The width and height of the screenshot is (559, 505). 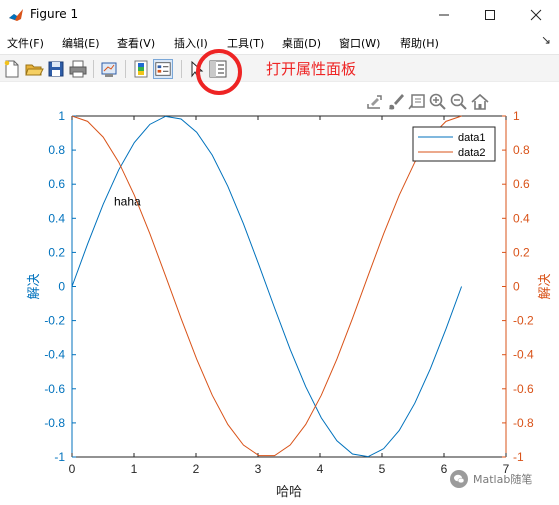 What do you see at coordinates (523, 321) in the screenshot?
I see `right-y-tick-label: -0.2` at bounding box center [523, 321].